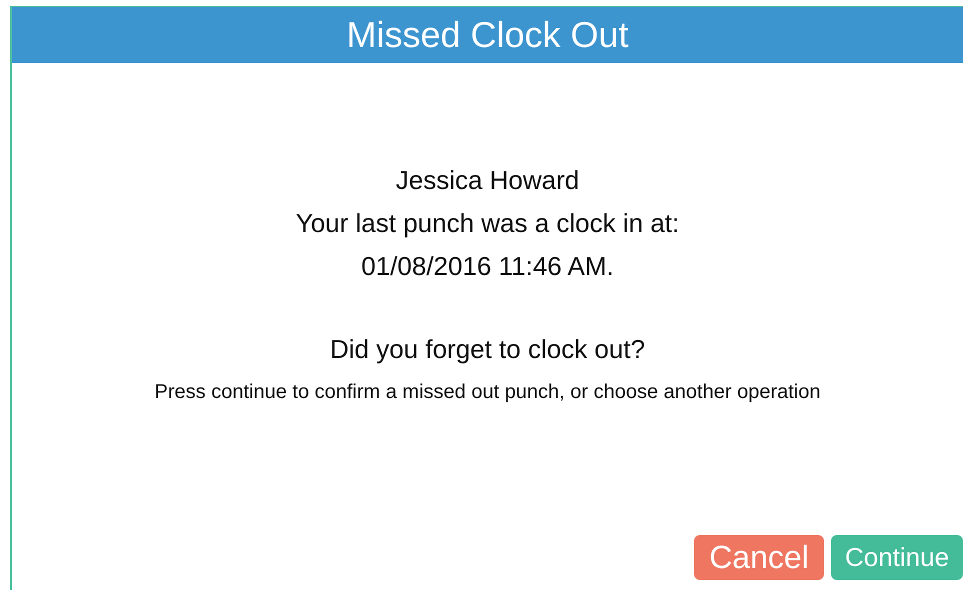 Image resolution: width=963 pixels, height=590 pixels. Describe the element at coordinates (487, 35) in the screenshot. I see `dialog-title: Missed Clock Out` at that location.